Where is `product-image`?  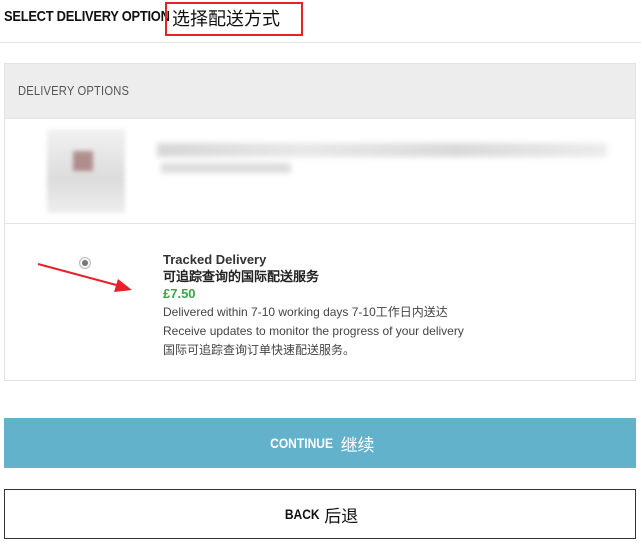 product-image is located at coordinates (83, 161).